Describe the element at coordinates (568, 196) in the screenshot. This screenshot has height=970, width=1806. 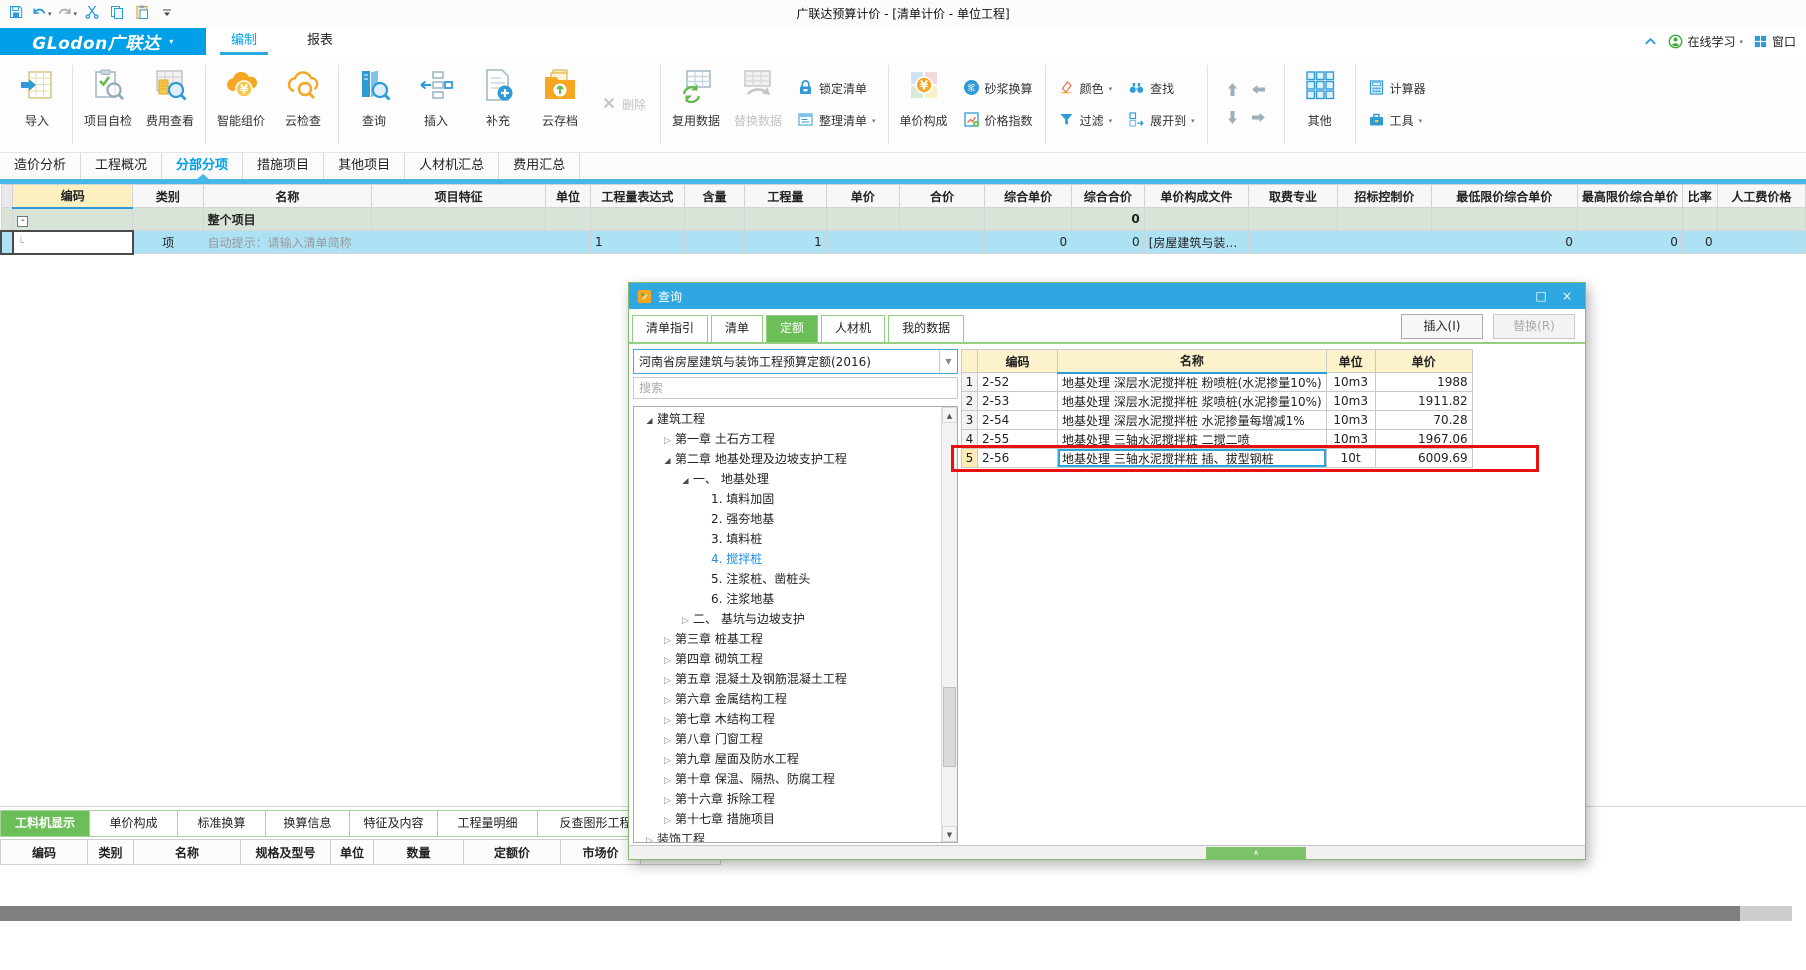
I see `column-header-unit: 单位` at that location.